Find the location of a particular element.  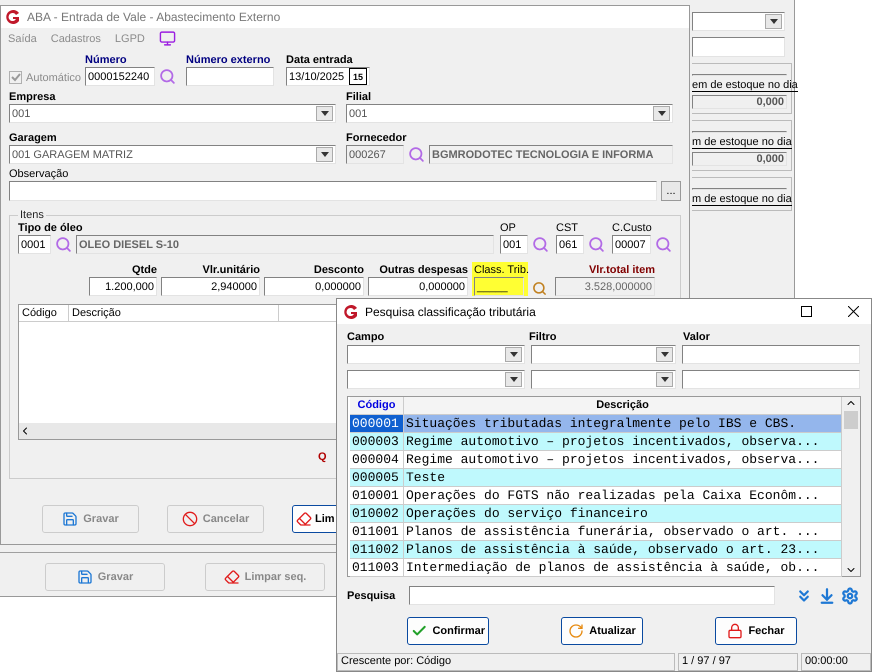

field-label: Observação is located at coordinates (39, 174).